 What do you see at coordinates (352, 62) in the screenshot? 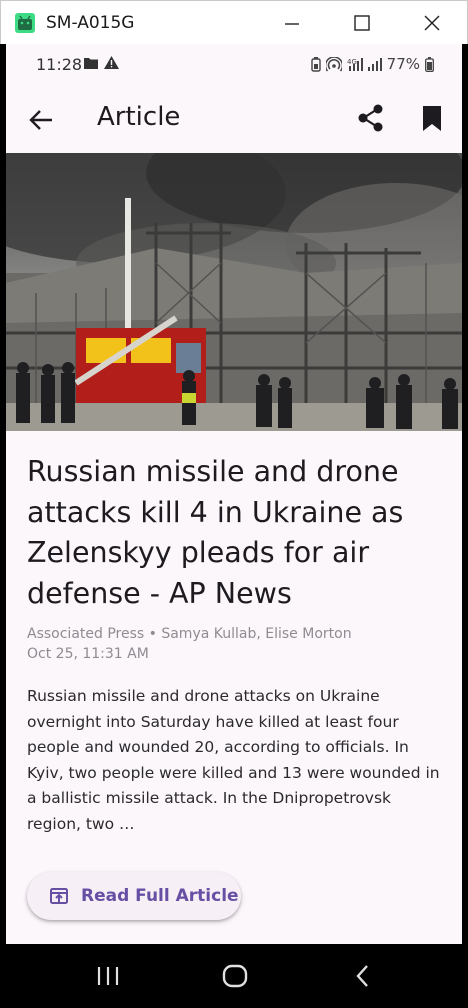
I see `svg-text: 4G` at bounding box center [352, 62].